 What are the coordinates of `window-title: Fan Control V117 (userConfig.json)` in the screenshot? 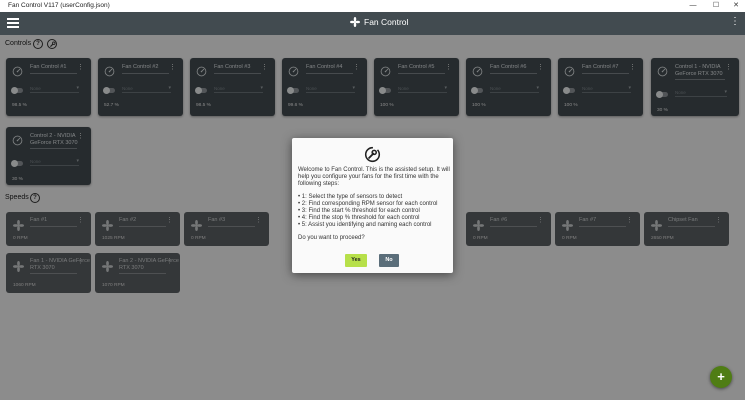 It's located at (59, 5).